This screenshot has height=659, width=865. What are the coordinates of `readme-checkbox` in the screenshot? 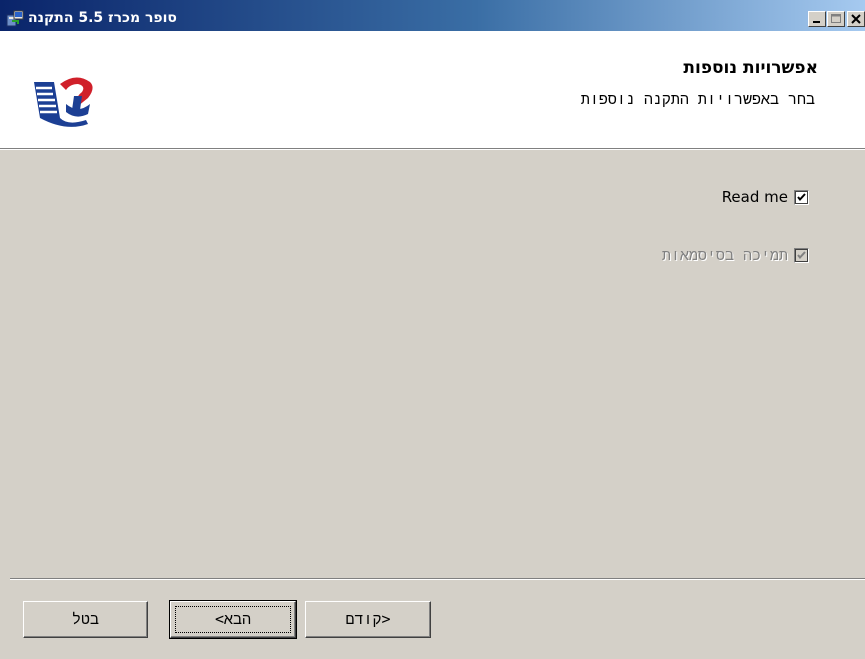 It's located at (801, 197).